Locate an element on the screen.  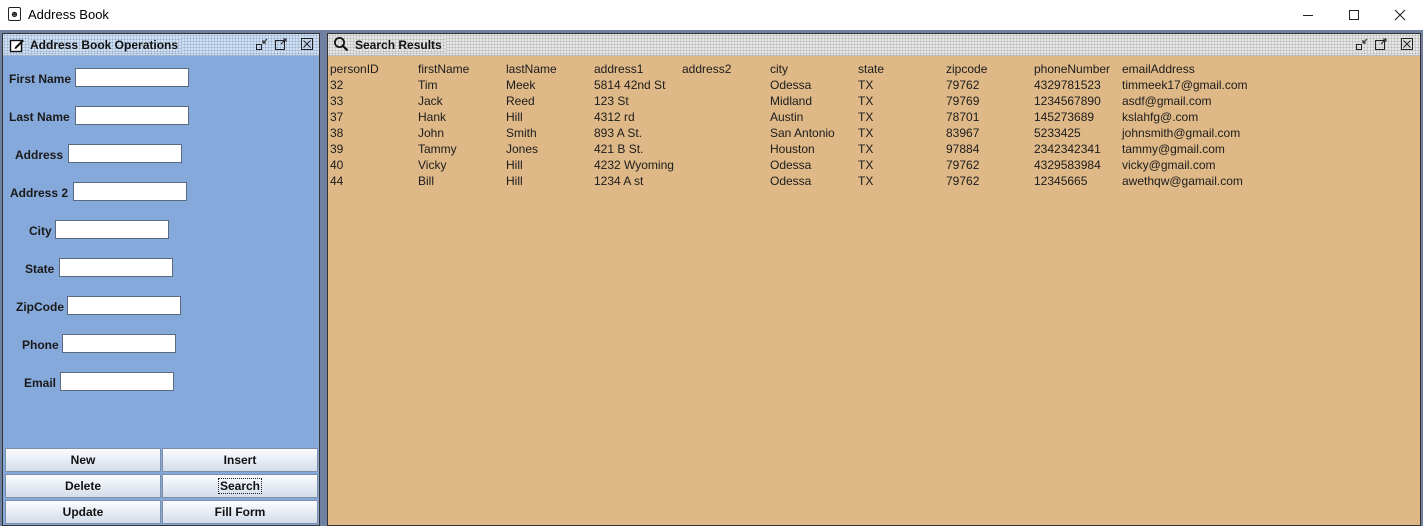
address-label: Address is located at coordinates (39, 155).